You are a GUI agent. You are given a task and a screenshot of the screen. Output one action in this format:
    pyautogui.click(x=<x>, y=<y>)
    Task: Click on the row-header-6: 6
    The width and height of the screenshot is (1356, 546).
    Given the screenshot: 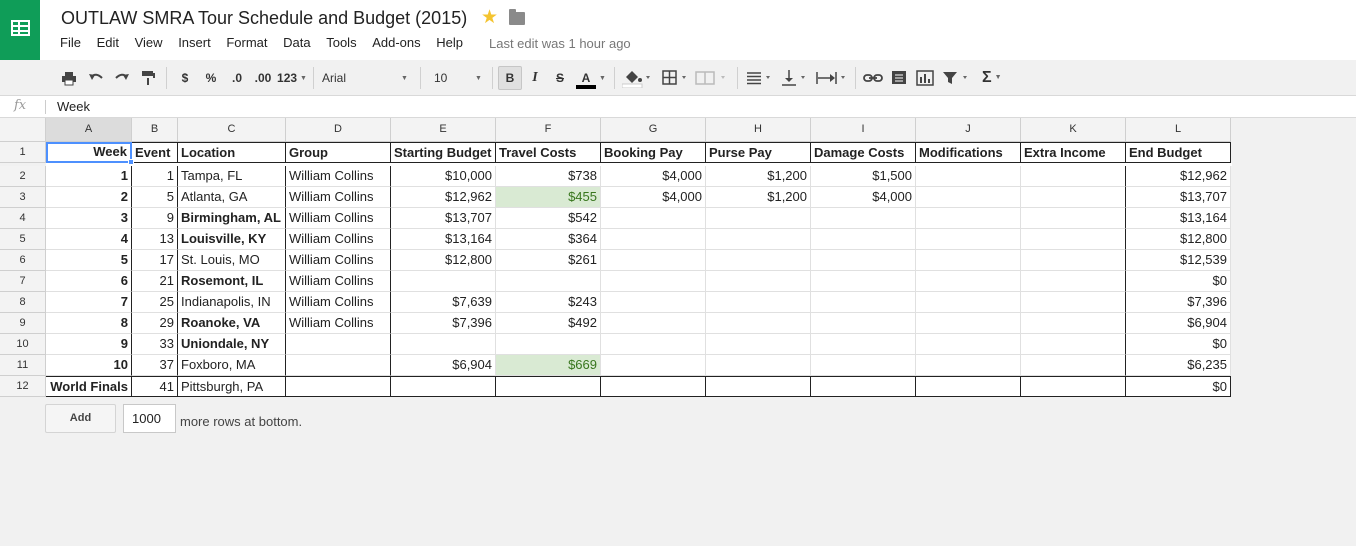 What is the action you would take?
    pyautogui.click(x=23, y=260)
    